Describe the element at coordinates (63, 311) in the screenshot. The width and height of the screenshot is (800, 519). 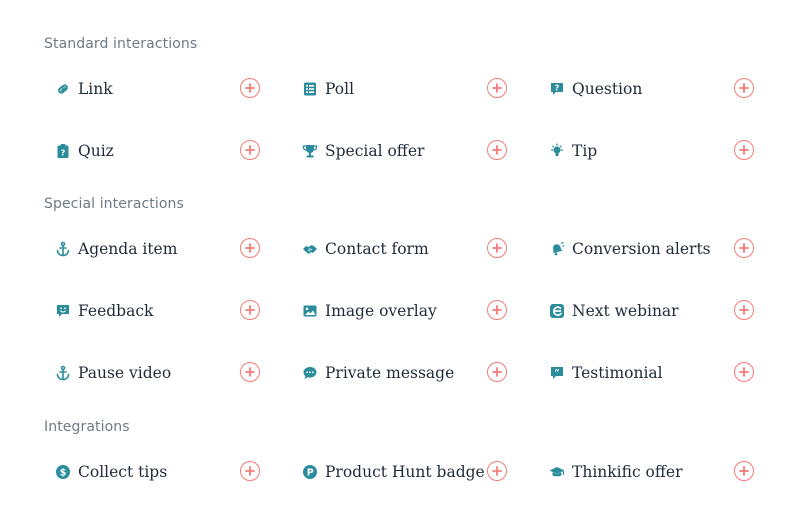
I see `feedback-icon` at that location.